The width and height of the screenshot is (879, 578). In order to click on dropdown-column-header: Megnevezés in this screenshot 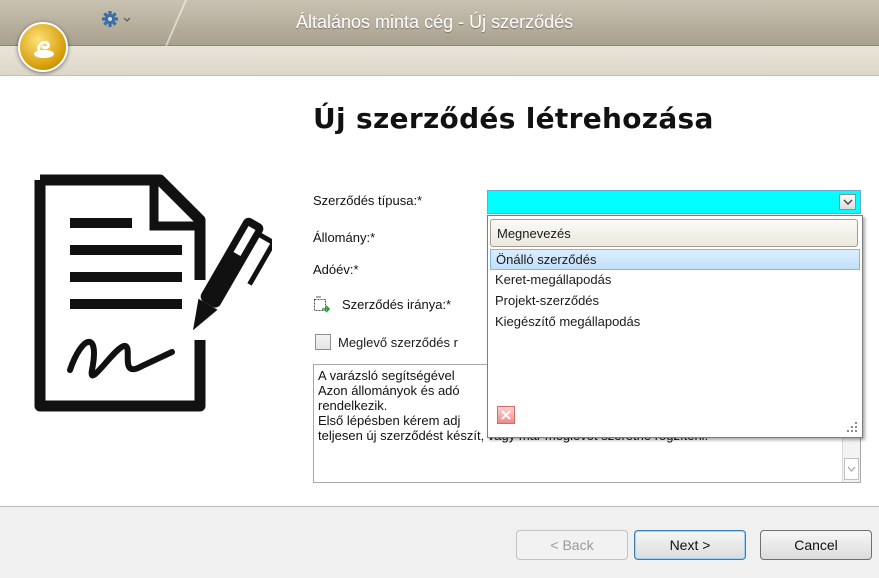, I will do `click(674, 233)`.